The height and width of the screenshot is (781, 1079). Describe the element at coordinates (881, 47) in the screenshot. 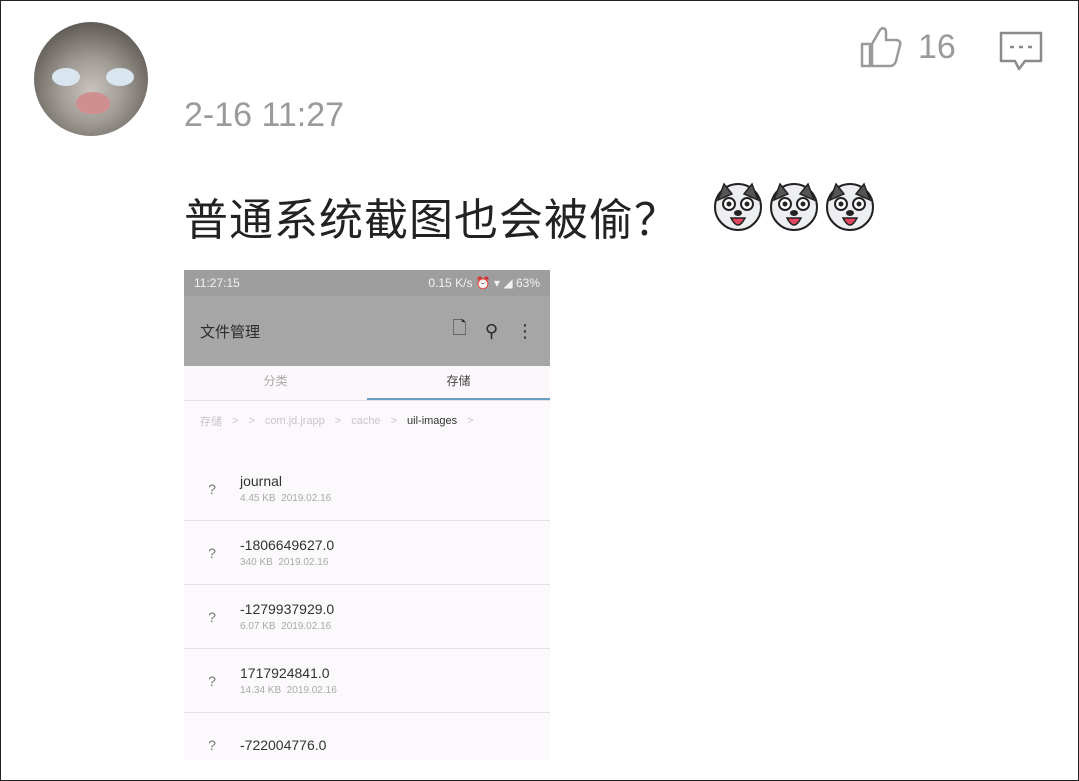

I see `thumbs-up-icon` at that location.